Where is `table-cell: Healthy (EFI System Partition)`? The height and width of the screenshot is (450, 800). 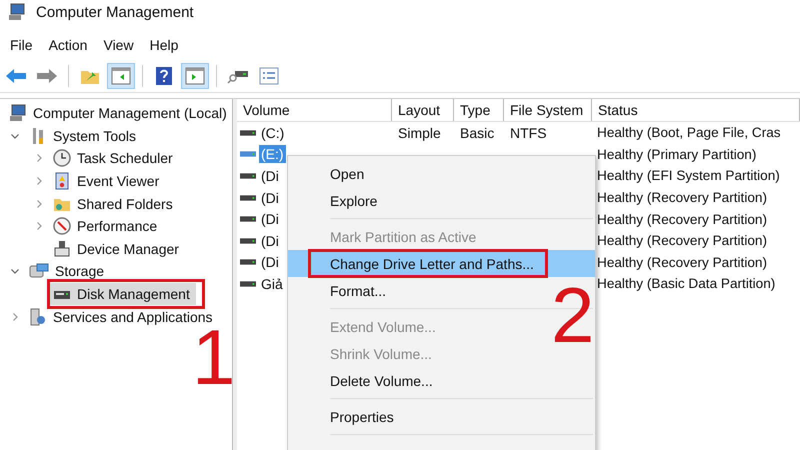 table-cell: Healthy (EFI System Partition) is located at coordinates (688, 176).